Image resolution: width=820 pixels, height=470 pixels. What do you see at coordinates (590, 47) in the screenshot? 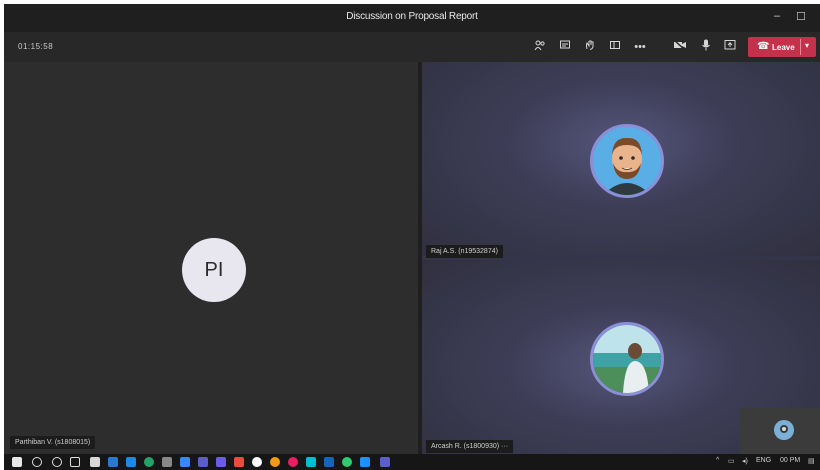
I see `raise-hand-icon` at bounding box center [590, 47].